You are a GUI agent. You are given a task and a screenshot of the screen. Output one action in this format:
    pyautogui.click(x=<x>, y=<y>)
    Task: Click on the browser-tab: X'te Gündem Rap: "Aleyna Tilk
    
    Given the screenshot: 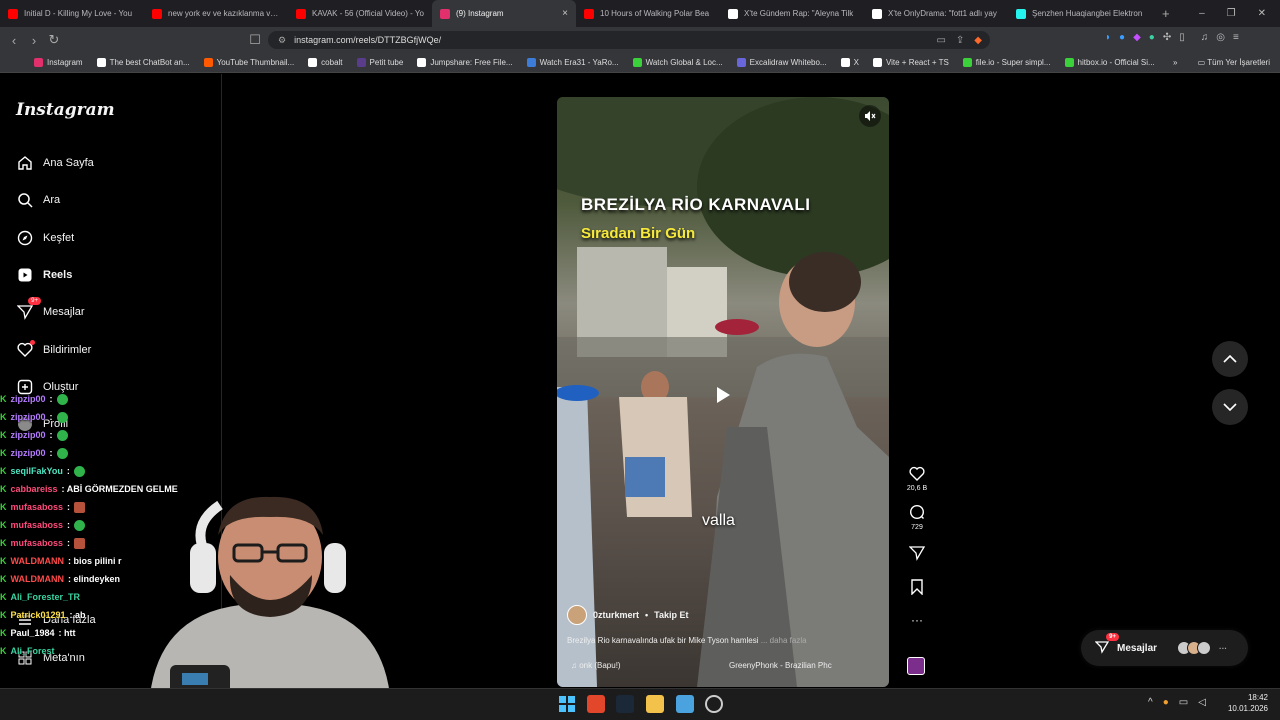 What is the action you would take?
    pyautogui.click(x=792, y=13)
    